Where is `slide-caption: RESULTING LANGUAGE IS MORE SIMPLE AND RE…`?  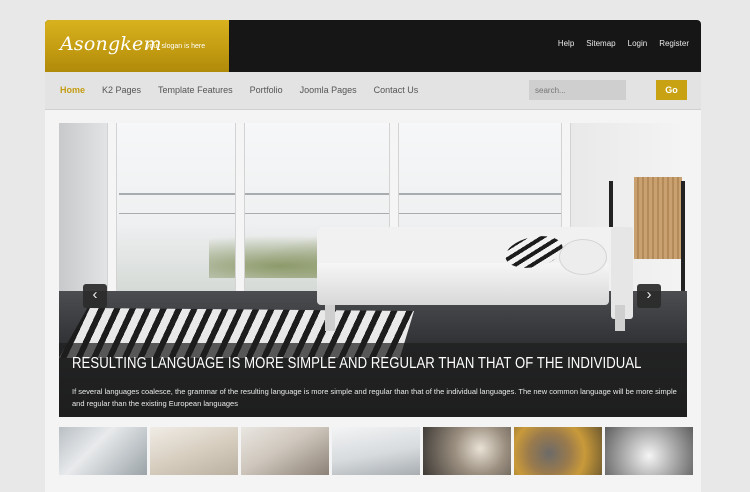
slide-caption: RESULTING LANGUAGE IS MORE SIMPLE AND RE… is located at coordinates (373, 380).